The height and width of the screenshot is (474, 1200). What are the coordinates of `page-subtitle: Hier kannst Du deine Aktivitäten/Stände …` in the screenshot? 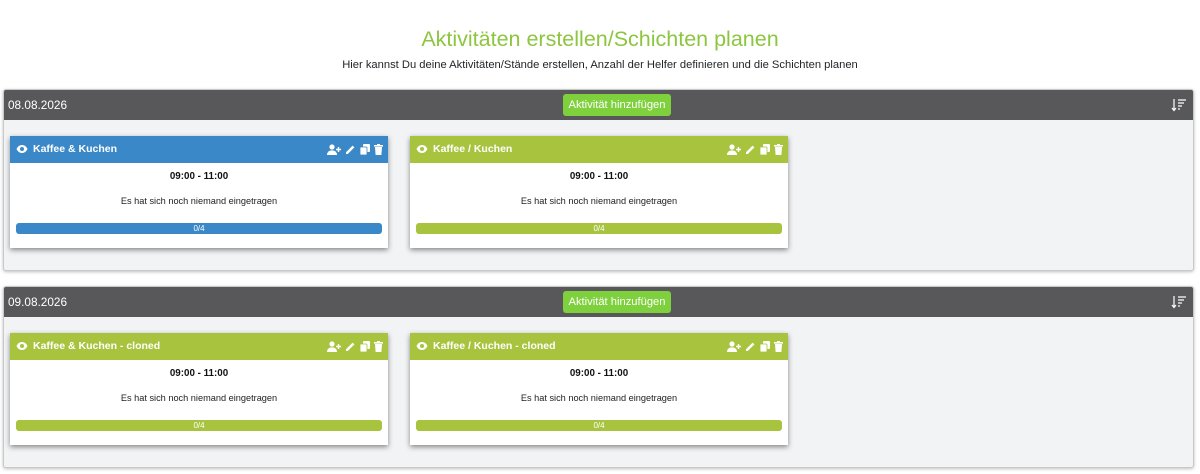 It's located at (600, 65).